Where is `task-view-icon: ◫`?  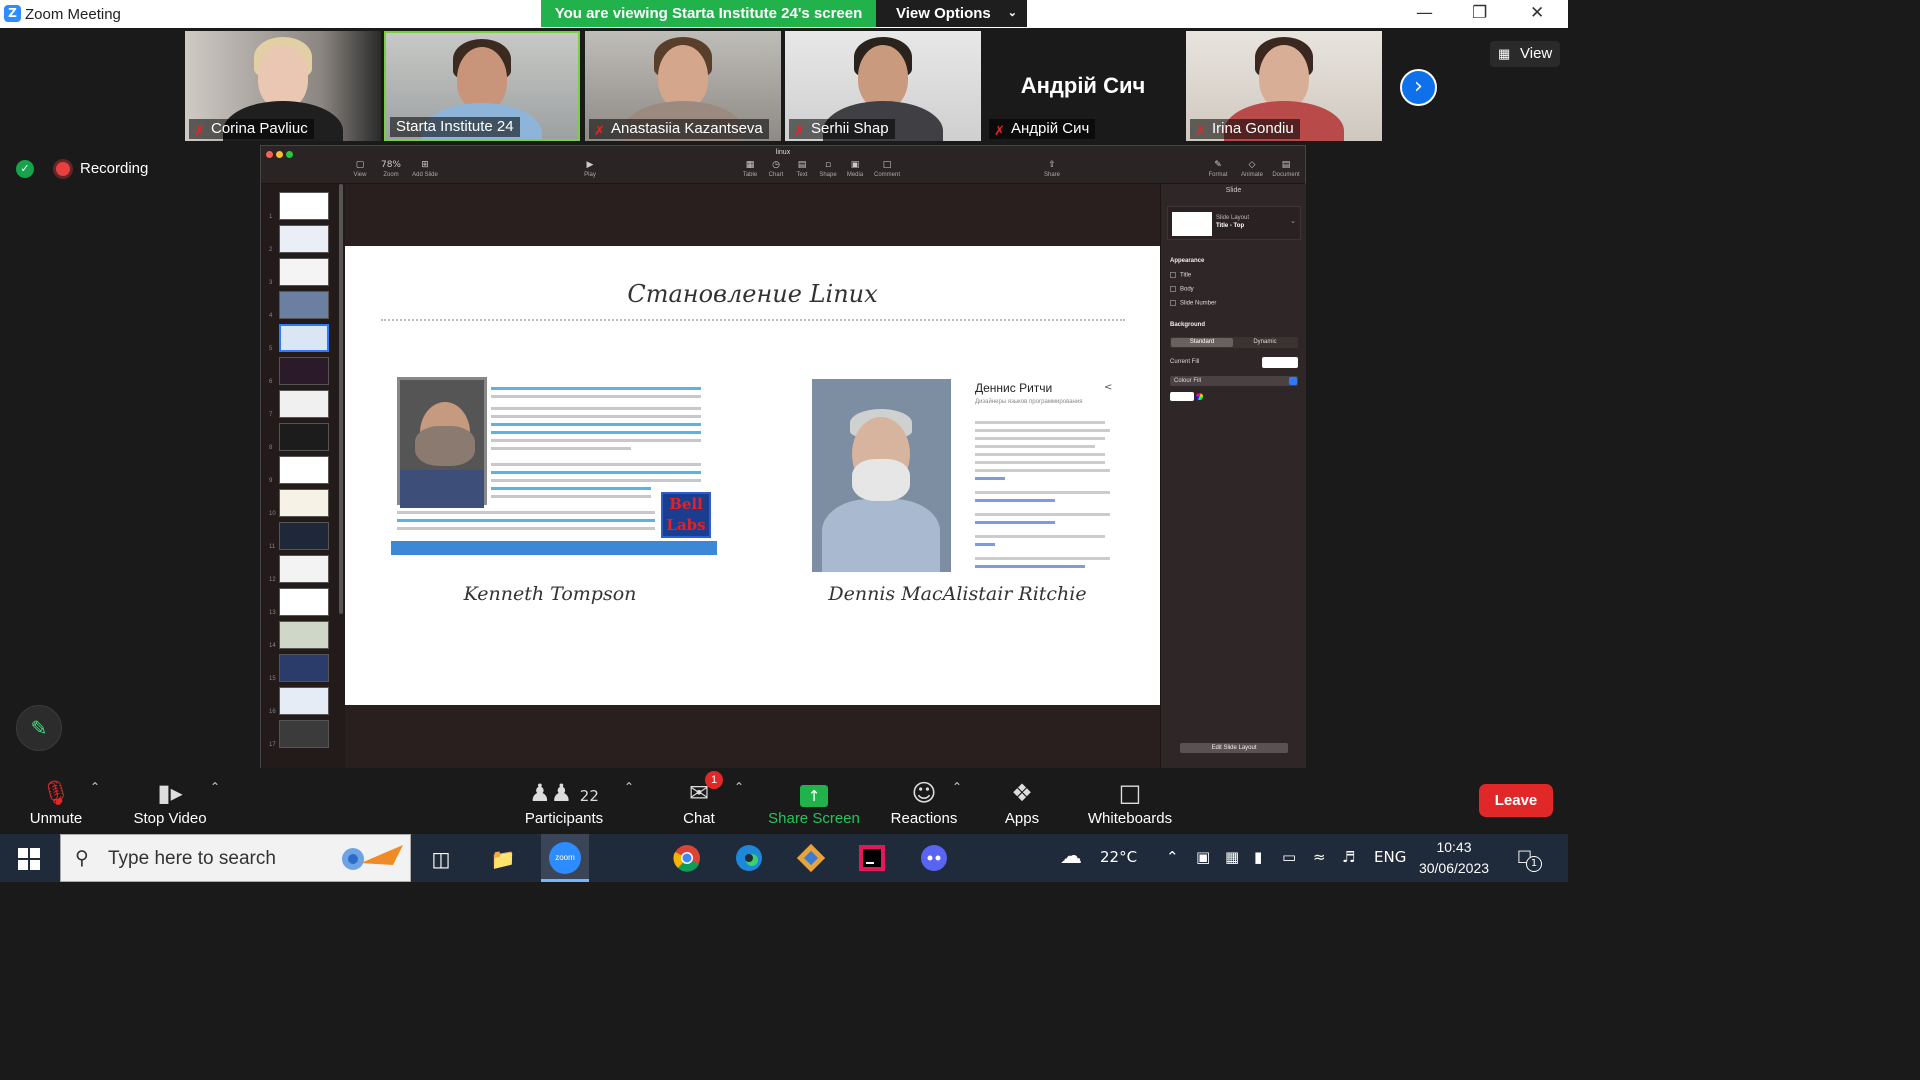
task-view-icon: ◫ is located at coordinates (441, 859).